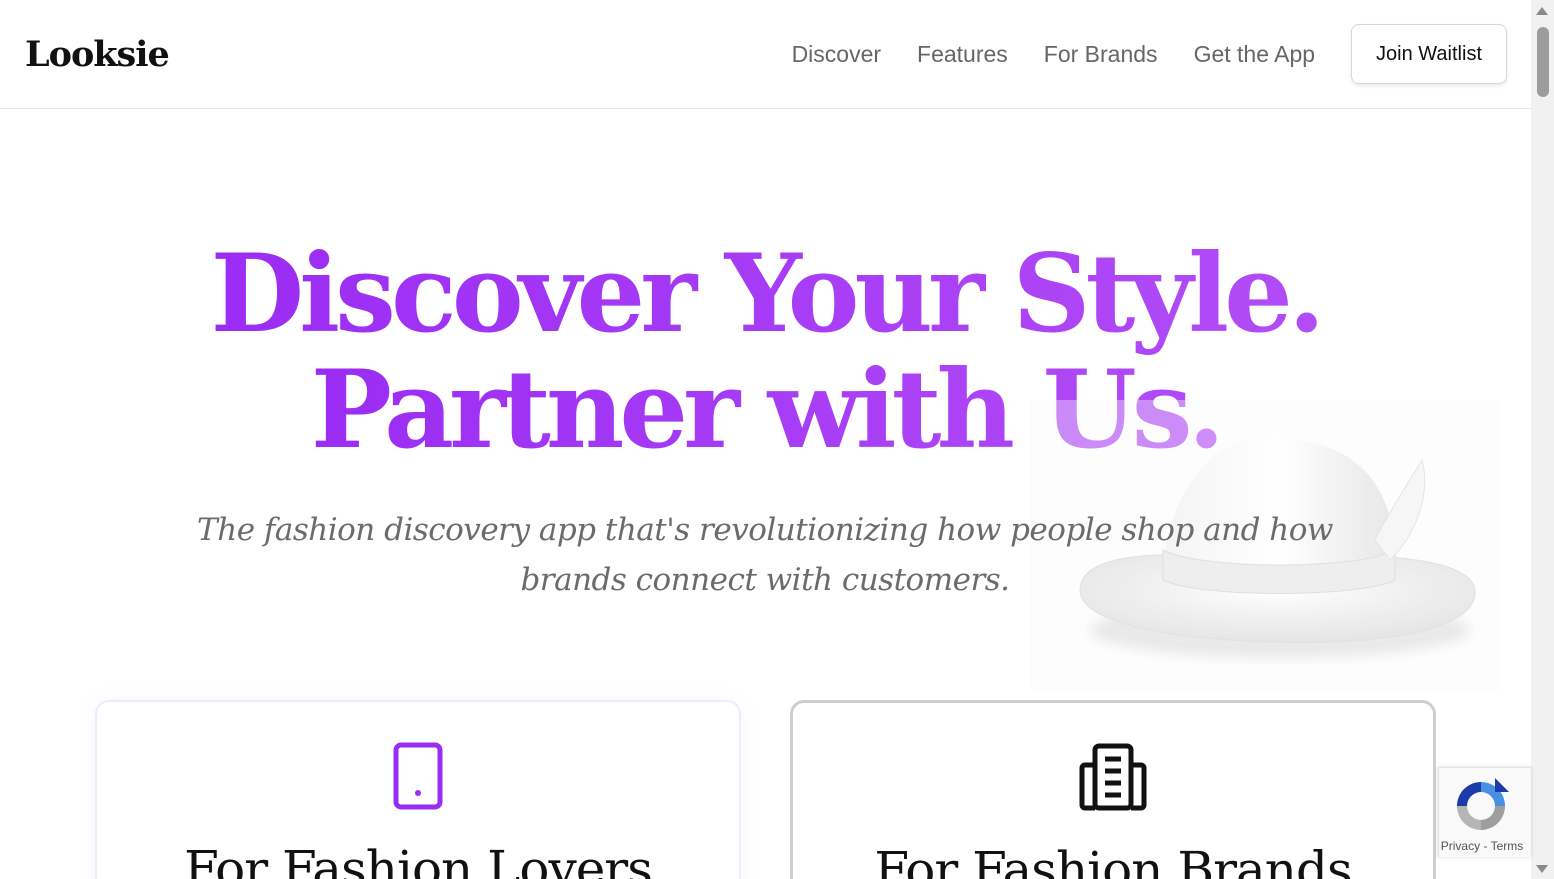  What do you see at coordinates (418, 859) in the screenshot?
I see `card-title-fashion-lovers: For Fashion Lovers` at bounding box center [418, 859].